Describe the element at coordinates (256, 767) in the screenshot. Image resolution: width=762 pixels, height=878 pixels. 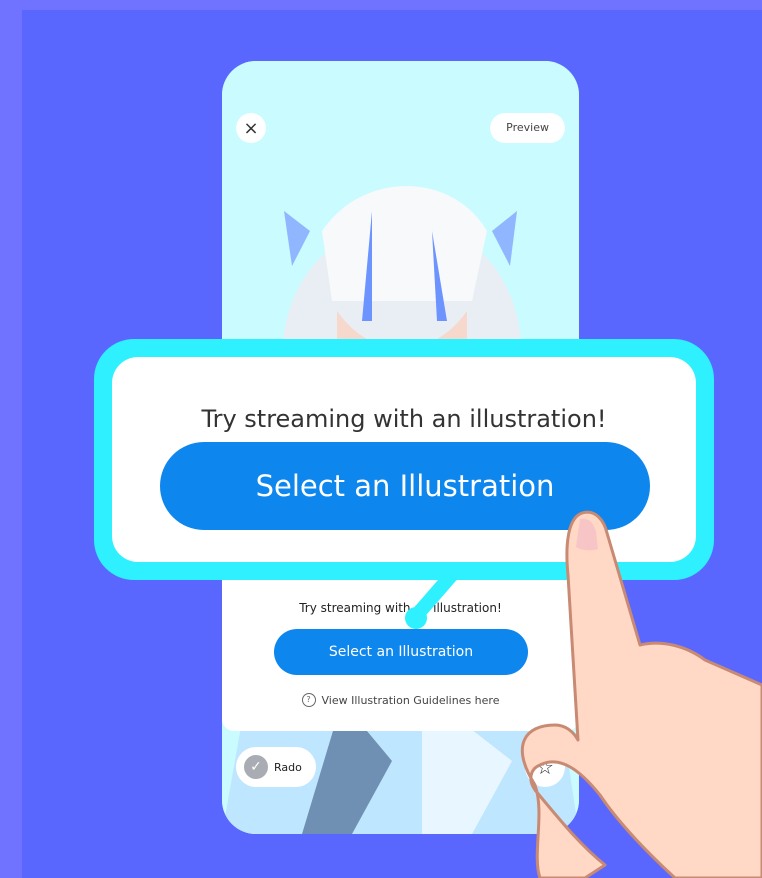
I see `check-avatar-icon: ✓` at that location.